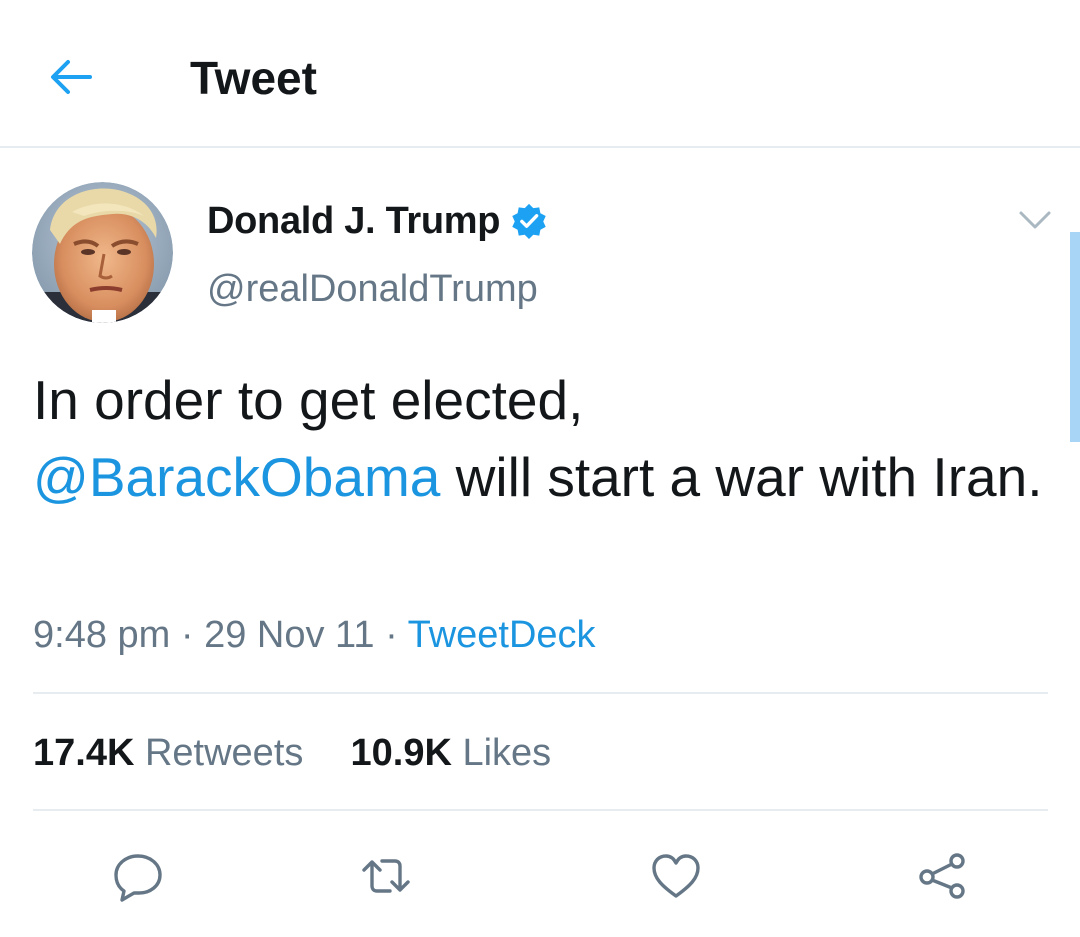 The height and width of the screenshot is (937, 1080). I want to click on likes-stat: 10.9K Likes, so click(451, 753).